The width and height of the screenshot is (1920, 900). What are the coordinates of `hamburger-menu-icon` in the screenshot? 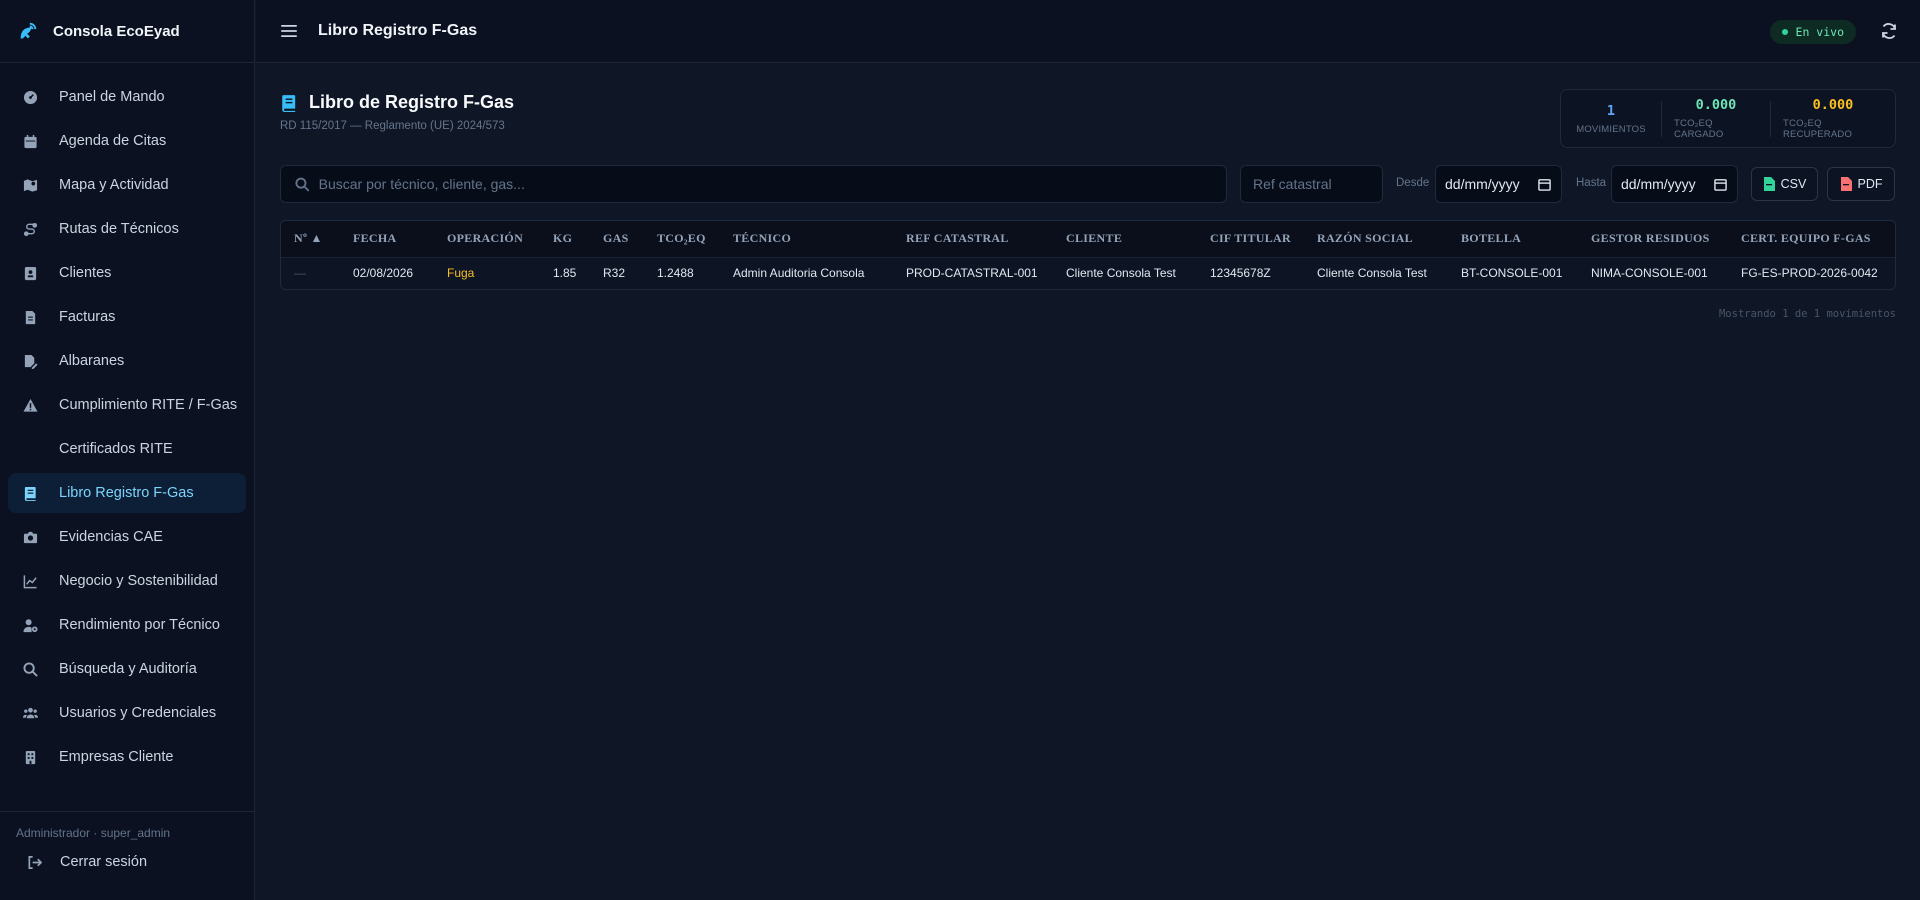 It's located at (289, 31).